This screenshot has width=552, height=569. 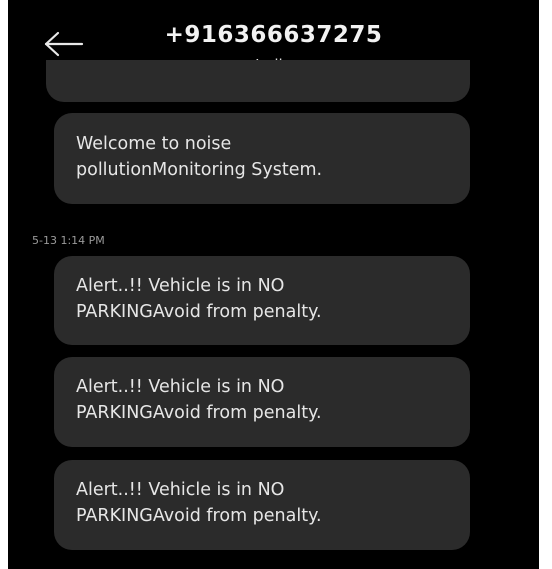 What do you see at coordinates (68, 240) in the screenshot?
I see `message-timestamp: 5-13 1:14 PM` at bounding box center [68, 240].